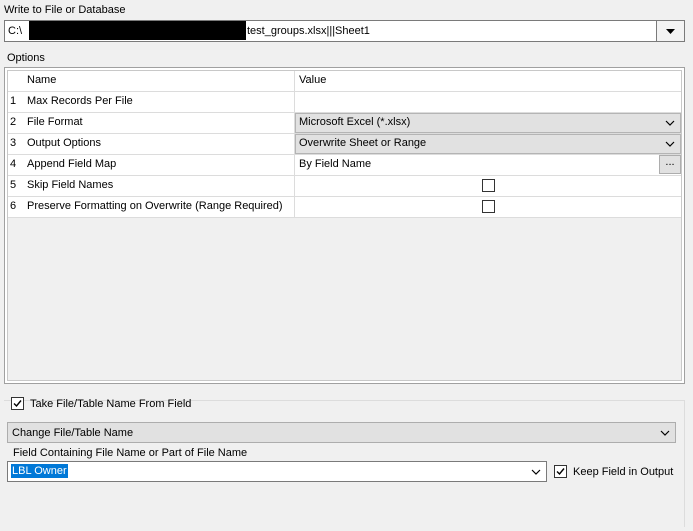  What do you see at coordinates (159, 81) in the screenshot?
I see `column-header-name: Name` at bounding box center [159, 81].